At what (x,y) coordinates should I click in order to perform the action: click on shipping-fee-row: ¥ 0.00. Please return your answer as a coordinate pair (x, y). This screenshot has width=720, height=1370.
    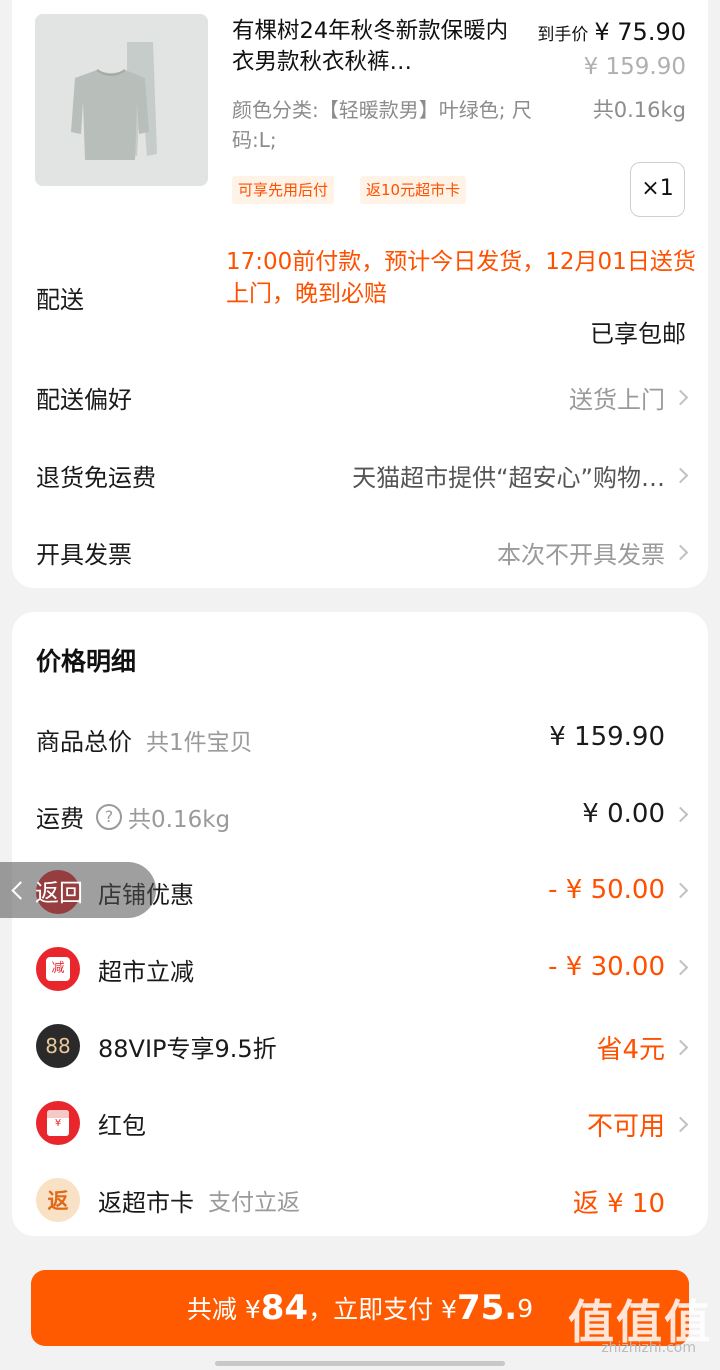
    Looking at the image, I should click on (635, 814).